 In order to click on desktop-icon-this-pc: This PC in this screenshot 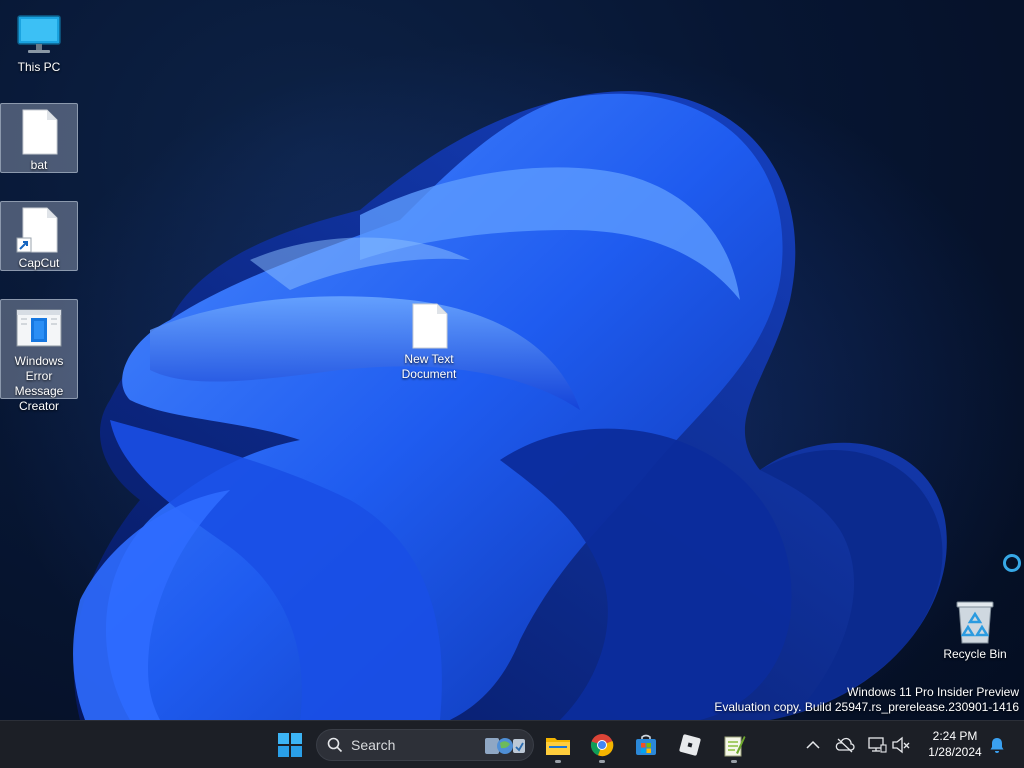, I will do `click(39, 40)`.